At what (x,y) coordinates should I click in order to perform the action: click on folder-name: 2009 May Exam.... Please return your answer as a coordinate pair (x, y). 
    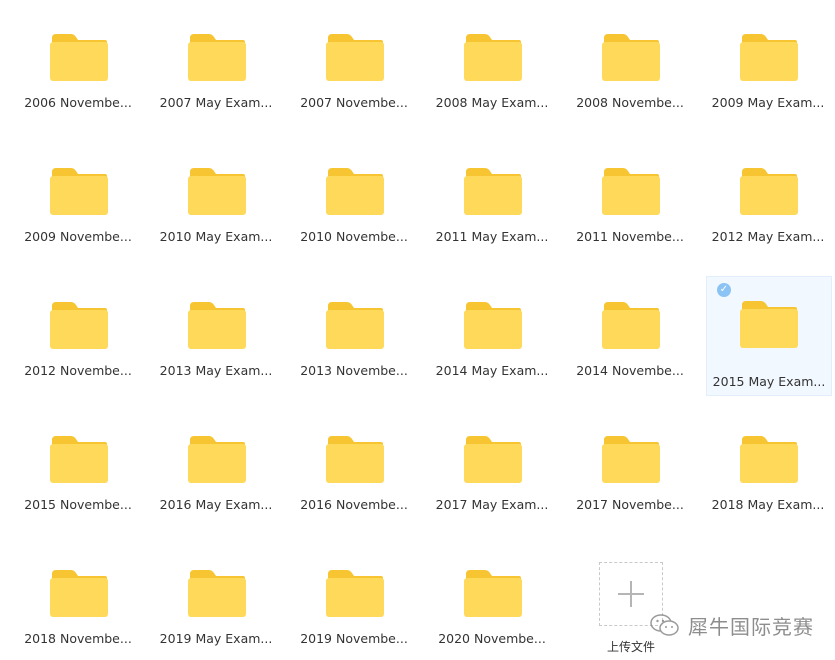
    Looking at the image, I should click on (768, 102).